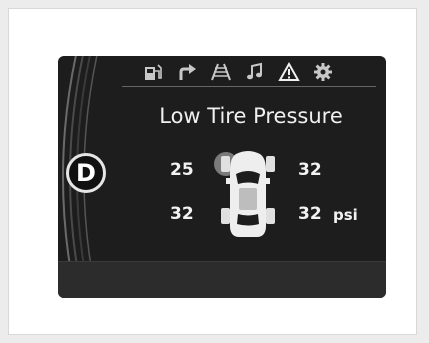  Describe the element at coordinates (289, 71) in the screenshot. I see `warning-triangle-icon` at that location.